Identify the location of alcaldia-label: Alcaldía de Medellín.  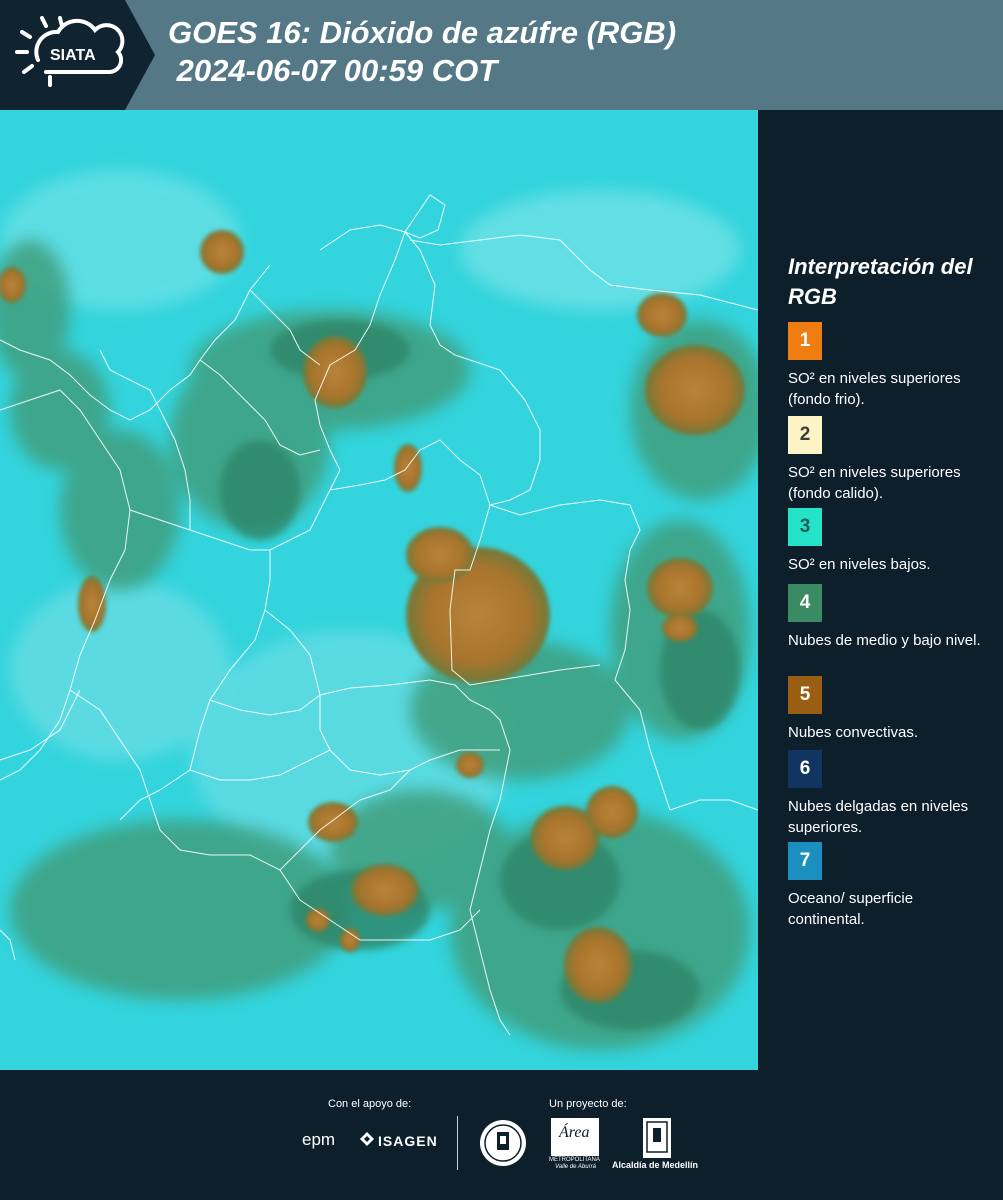
(655, 1165).